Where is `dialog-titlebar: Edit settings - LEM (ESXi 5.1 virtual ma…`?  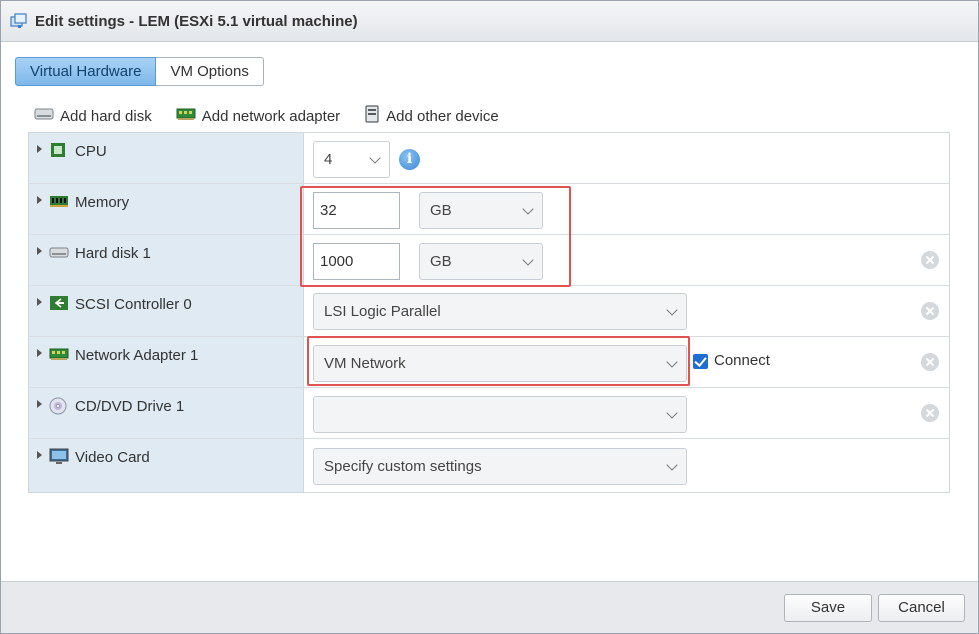 dialog-titlebar: Edit settings - LEM (ESXi 5.1 virtual ma… is located at coordinates (489, 21).